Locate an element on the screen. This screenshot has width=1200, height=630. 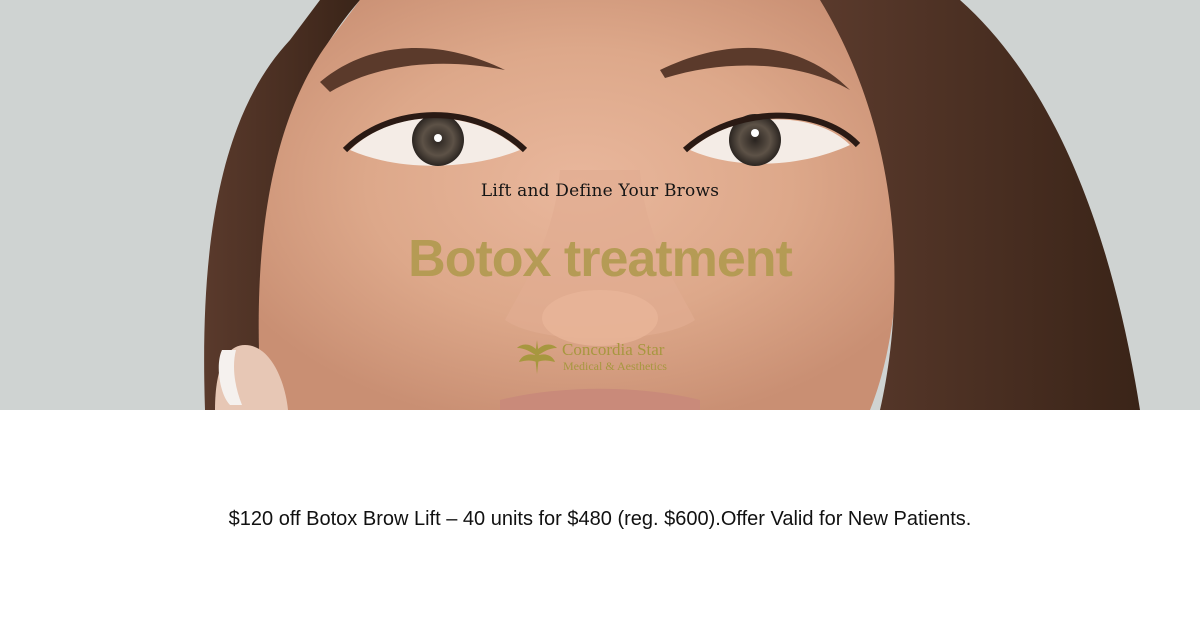
leaf-emblem-icon is located at coordinates (537, 357).